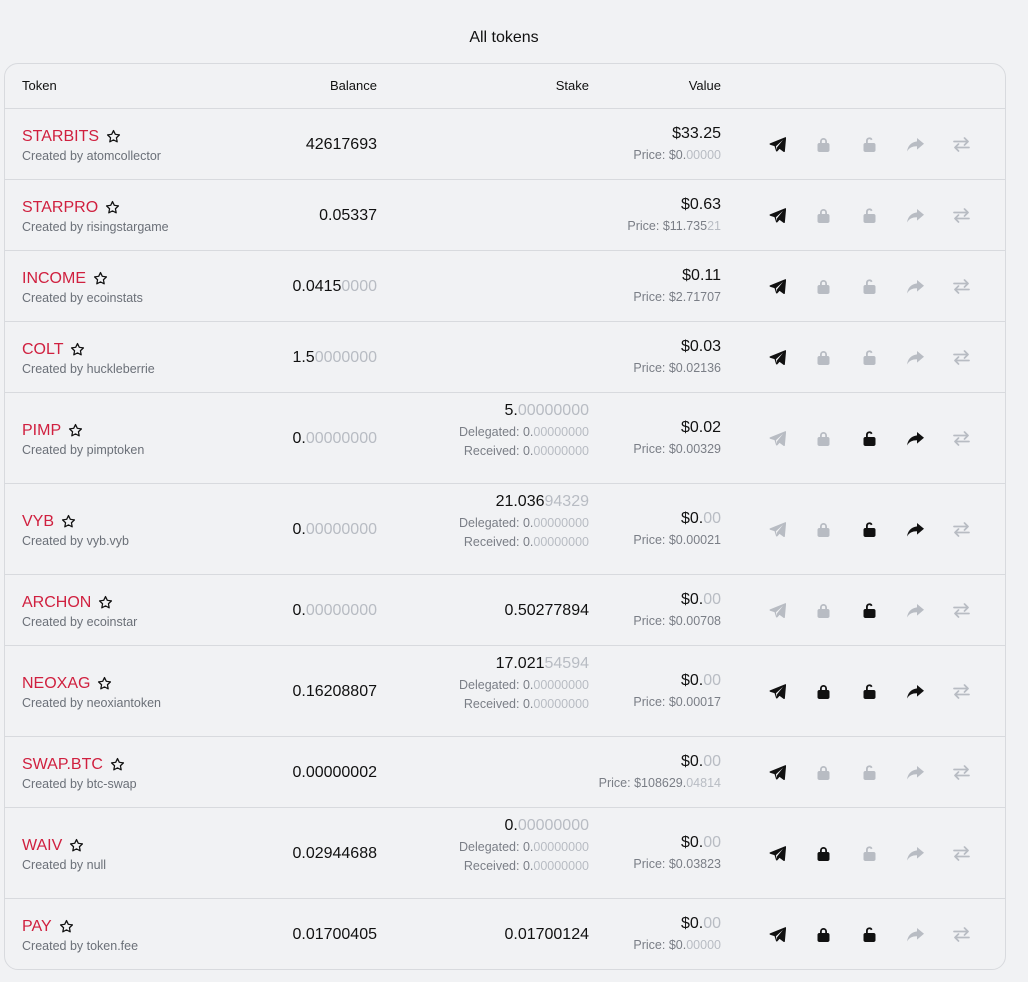 This screenshot has width=1028, height=982. Describe the element at coordinates (677, 437) in the screenshot. I see `value-cell: $0.02 Price: $0.00329` at that location.